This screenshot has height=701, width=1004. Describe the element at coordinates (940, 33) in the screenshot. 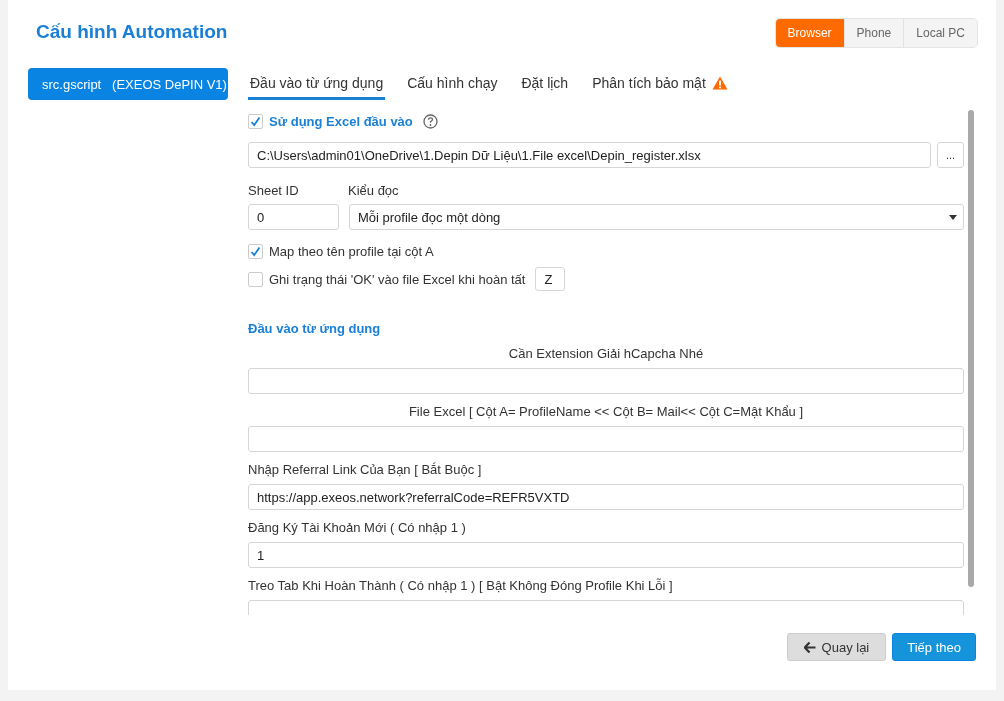

I see `platform-tab: Local PC` at that location.